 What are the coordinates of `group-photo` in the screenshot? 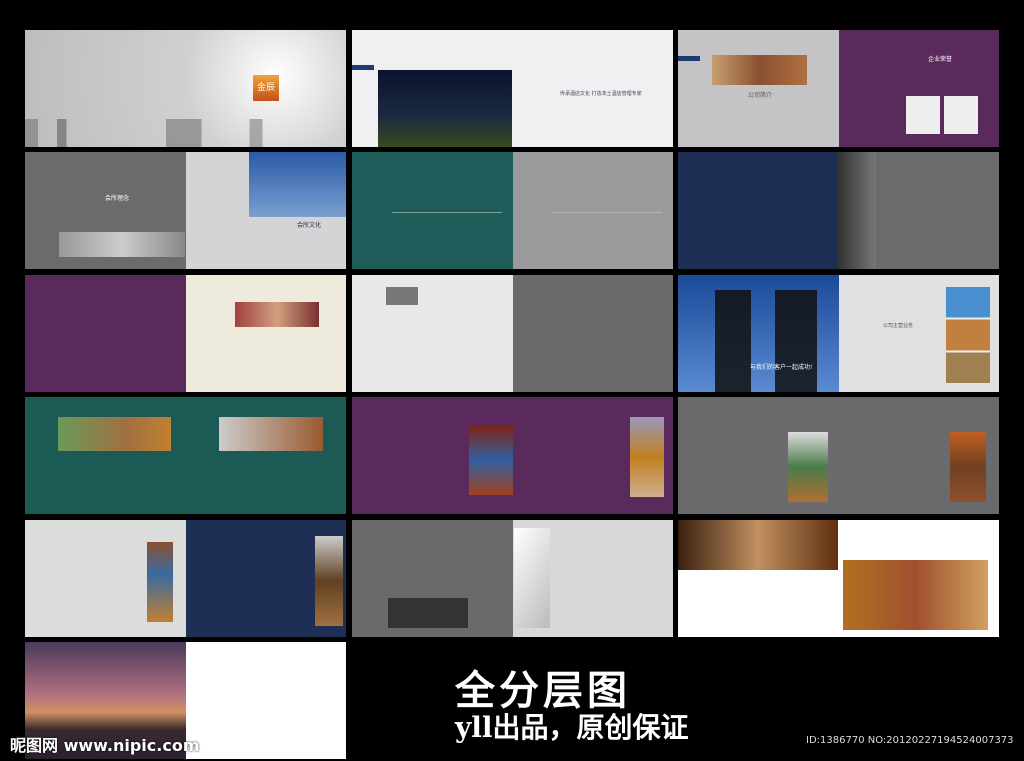 It's located at (428, 613).